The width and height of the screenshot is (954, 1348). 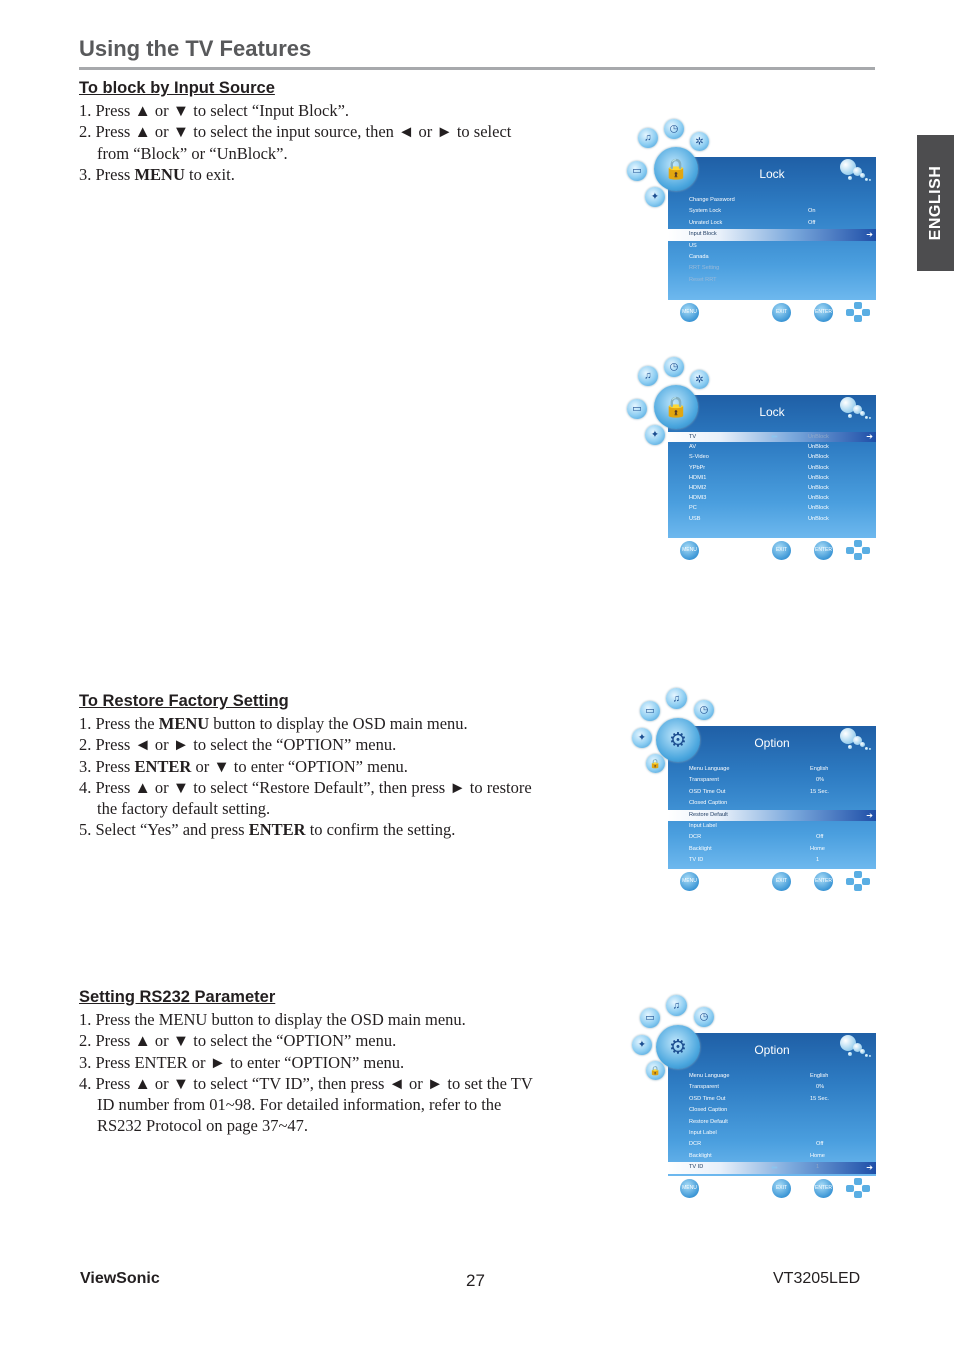 I want to click on menu-icon-cluster: ♫ ◷ ✲ ▭ ✦ 🔒, so click(x=670, y=408).